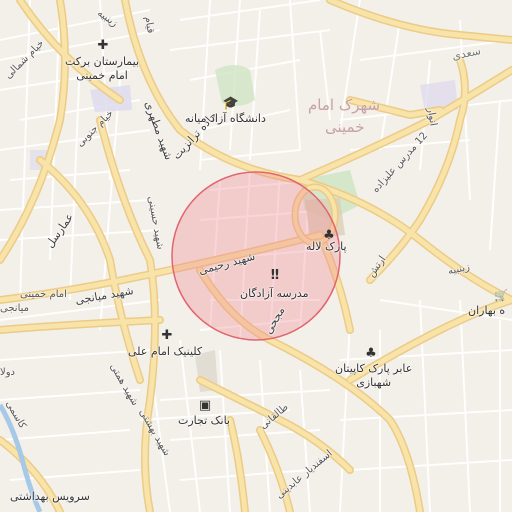 The width and height of the screenshot is (512, 512). Describe the element at coordinates (501, 295) in the screenshot. I see `cart-icon: 🛒` at that location.